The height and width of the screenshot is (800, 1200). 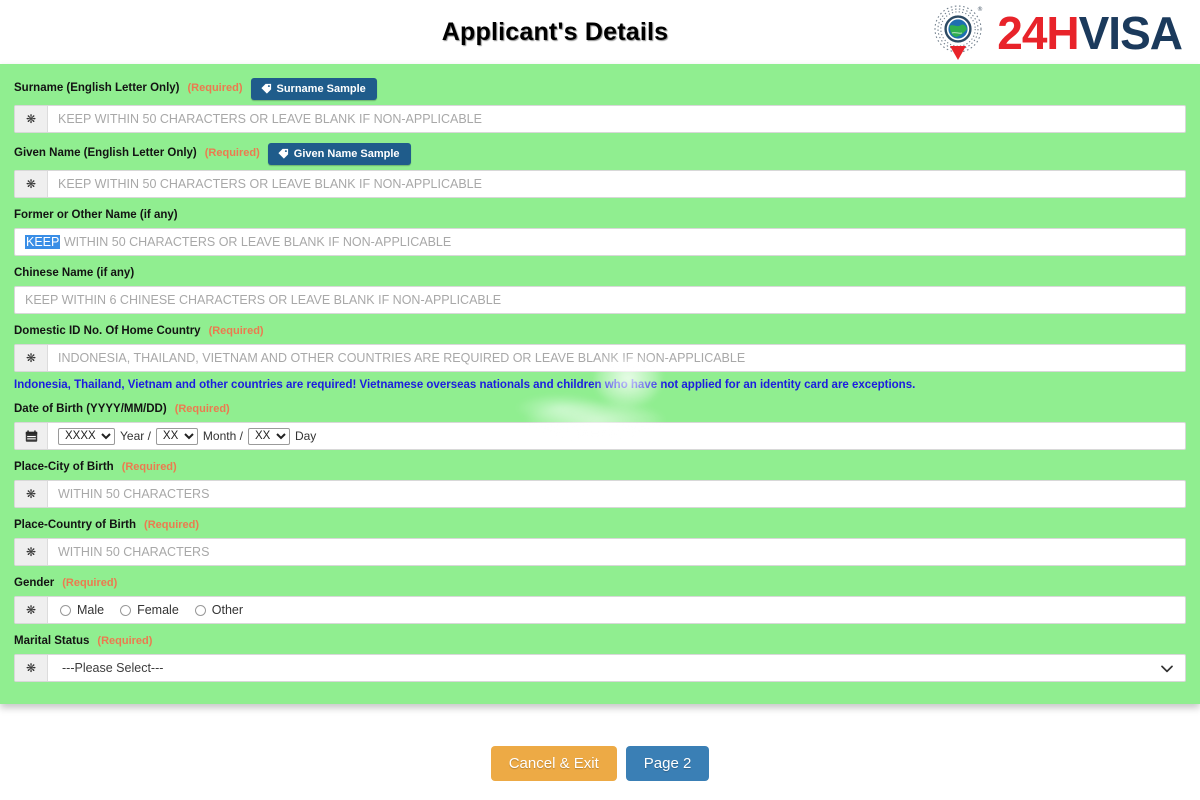 I want to click on surname-sample-button: Surname Sample, so click(x=313, y=89).